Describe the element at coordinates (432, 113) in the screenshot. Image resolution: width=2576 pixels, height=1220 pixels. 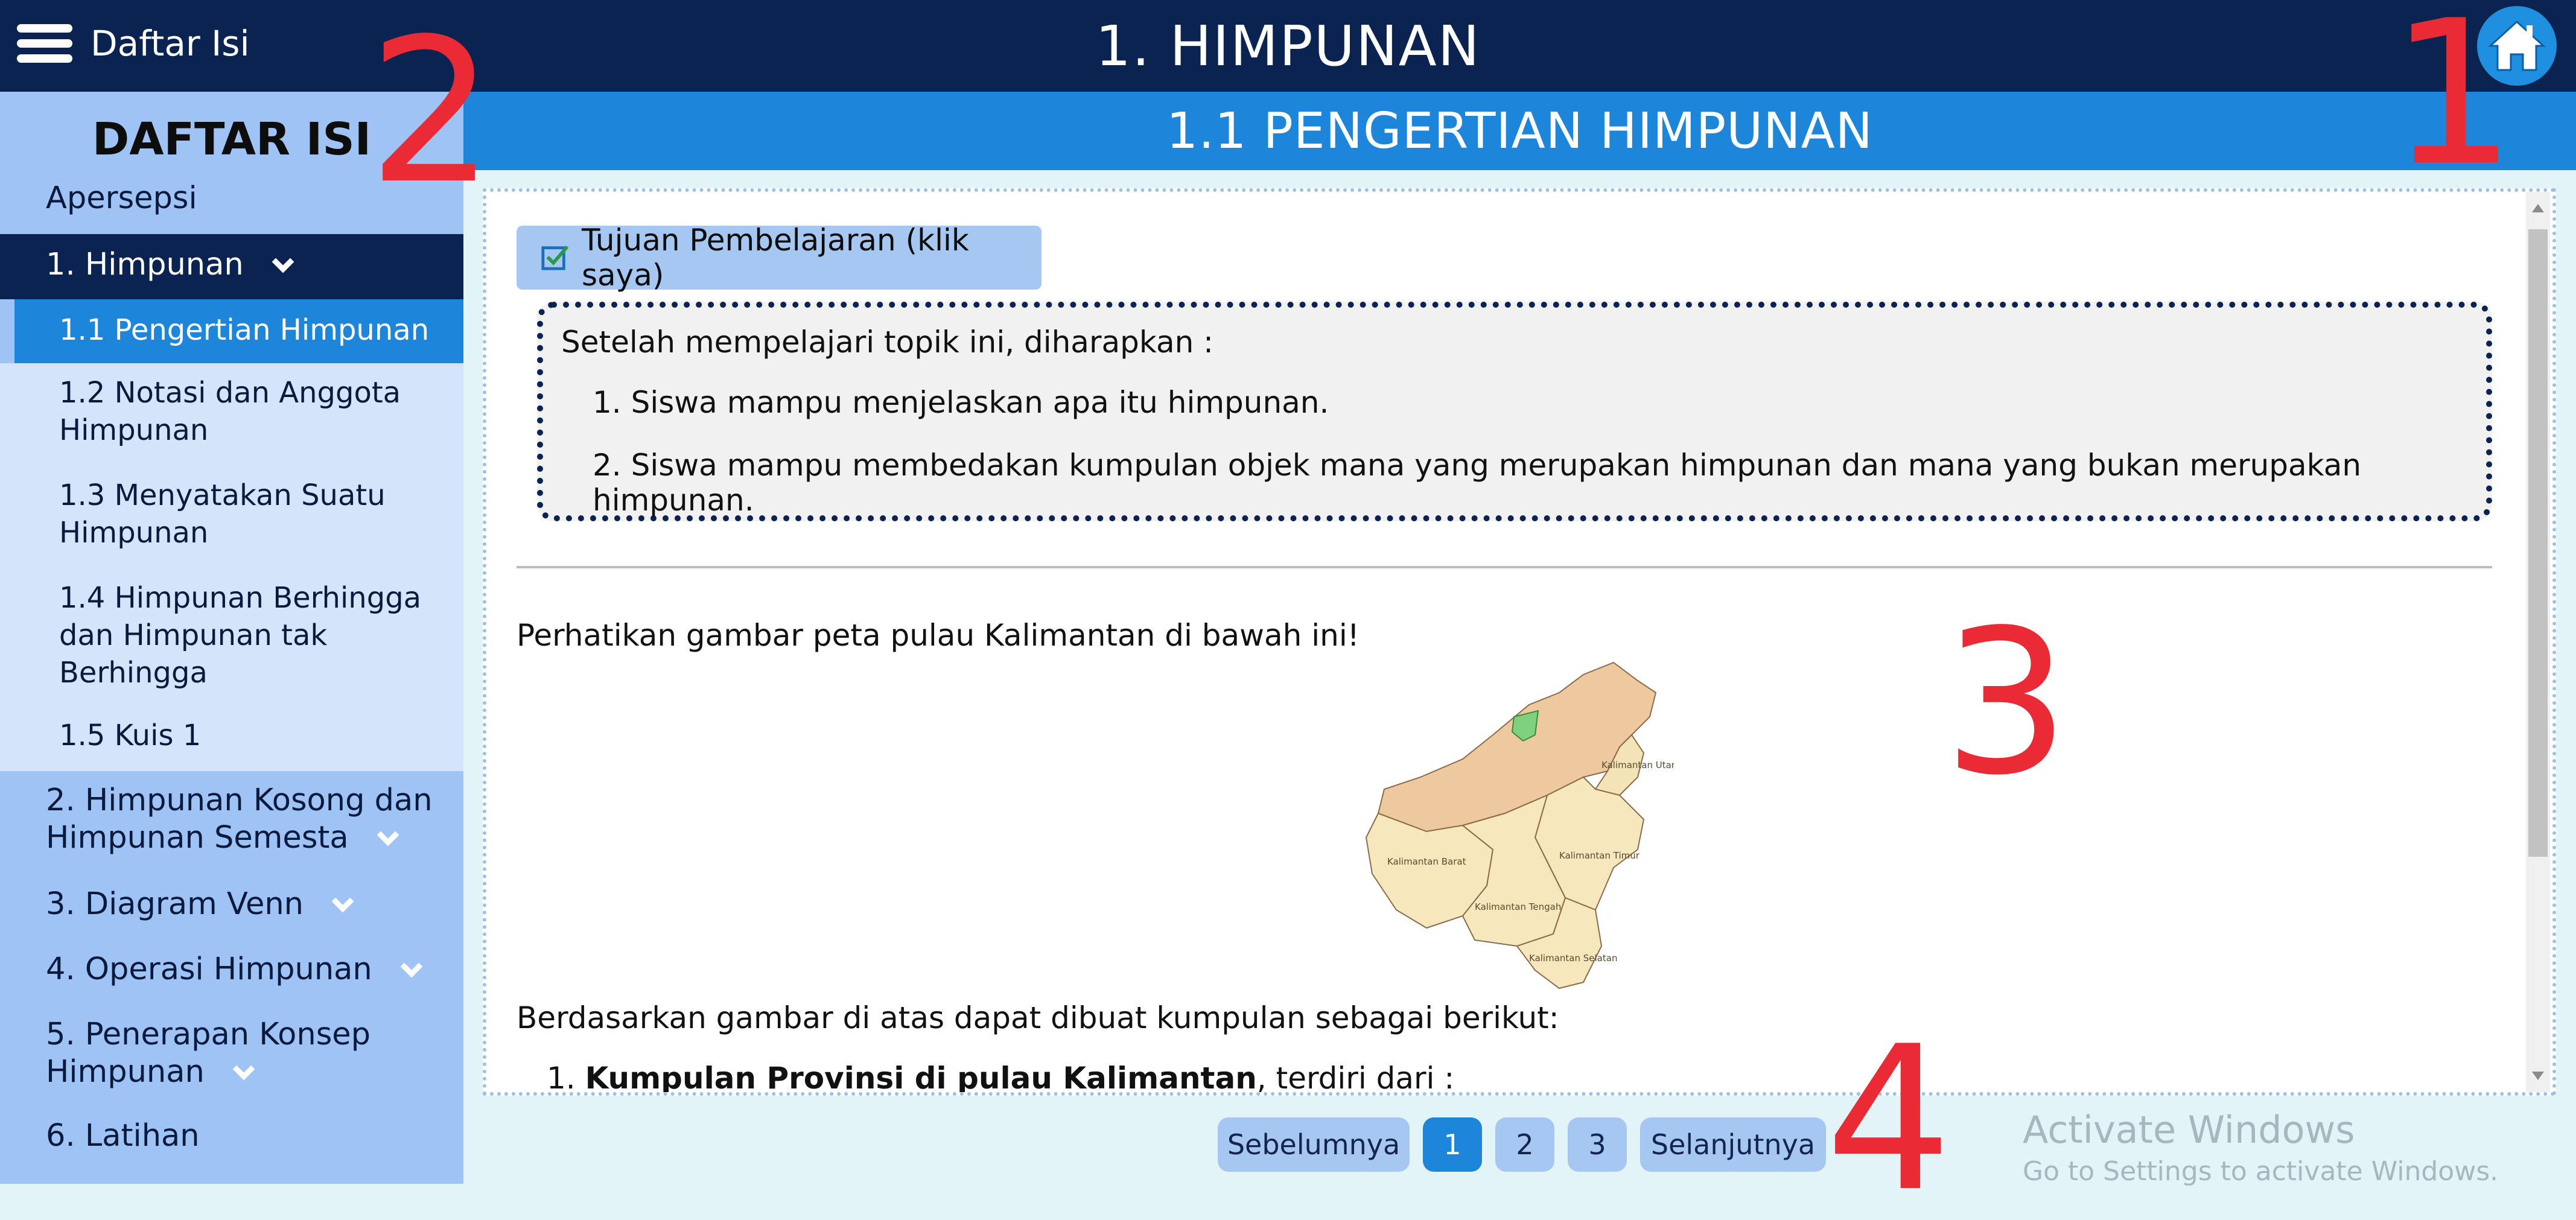
I see `annotation-number: 2` at that location.